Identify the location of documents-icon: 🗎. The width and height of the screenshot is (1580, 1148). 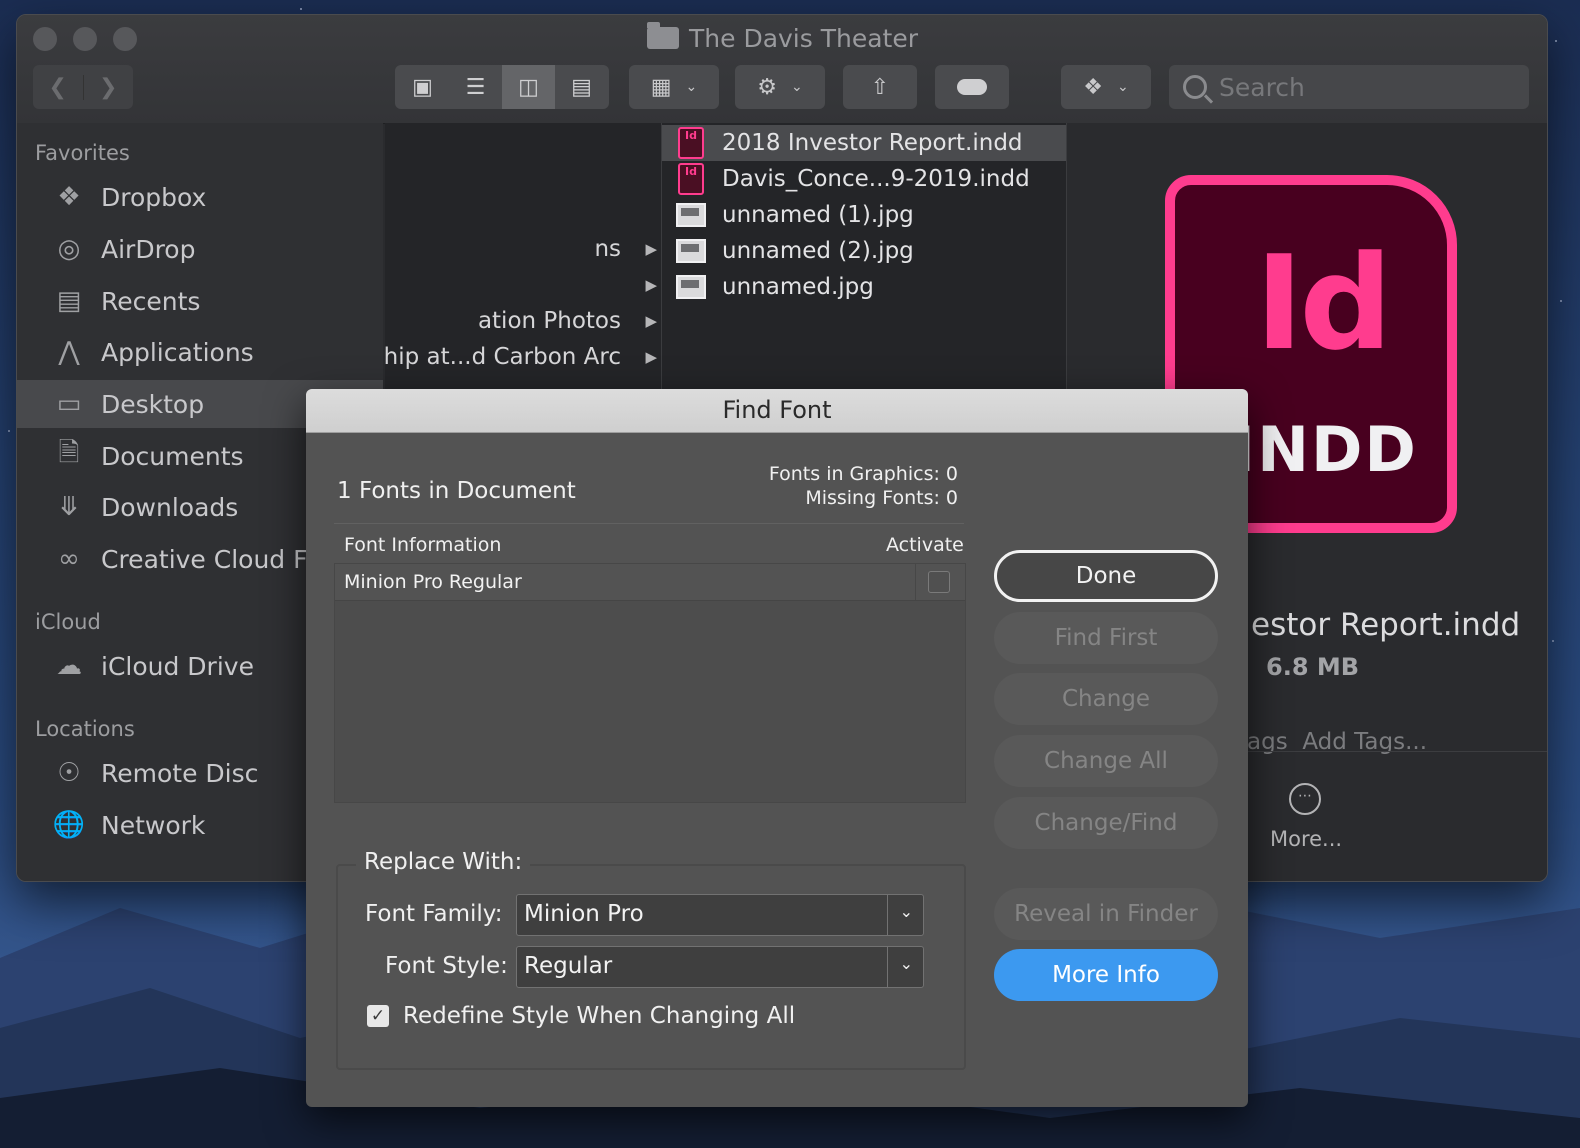
(69, 453).